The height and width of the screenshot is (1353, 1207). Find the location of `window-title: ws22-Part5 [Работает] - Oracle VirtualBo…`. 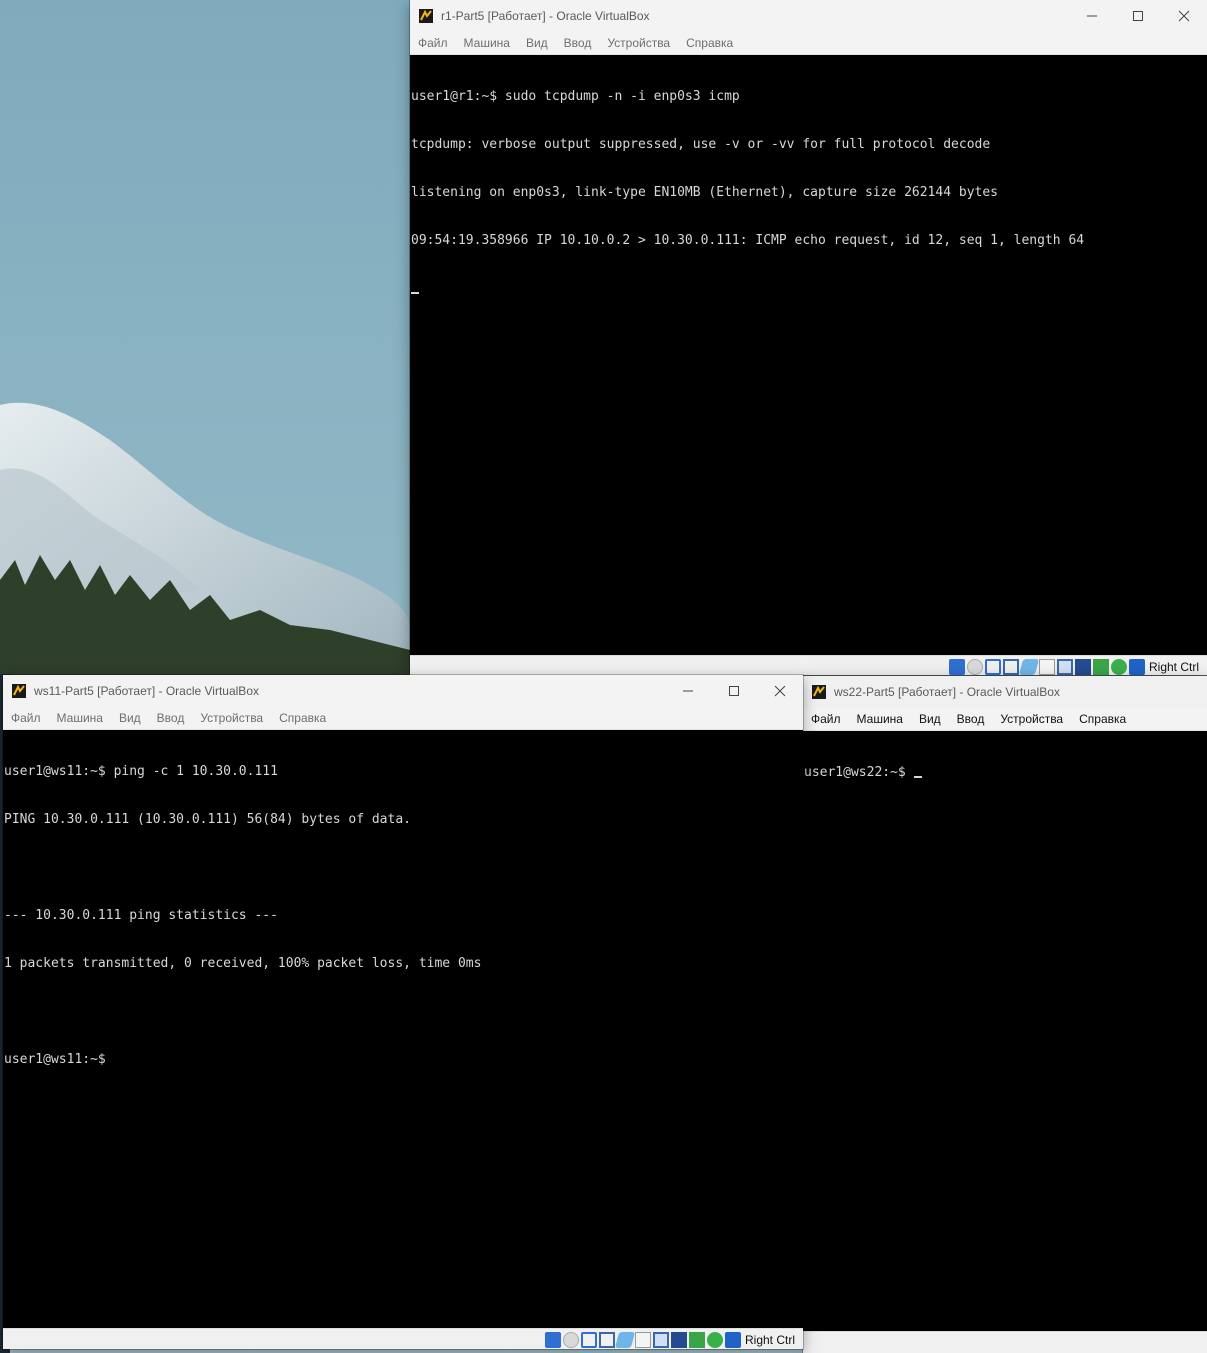

window-title: ws22-Part5 [Работает] - Oracle VirtualBo… is located at coordinates (947, 692).